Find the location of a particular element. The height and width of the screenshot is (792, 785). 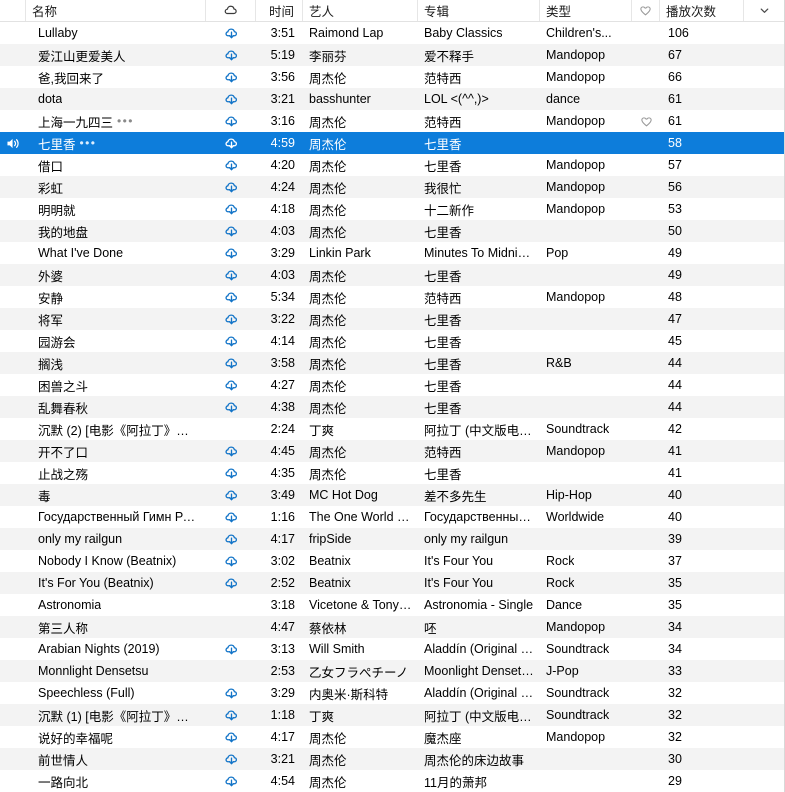

cell-track-name: 困兽之斗 is located at coordinates (116, 385).